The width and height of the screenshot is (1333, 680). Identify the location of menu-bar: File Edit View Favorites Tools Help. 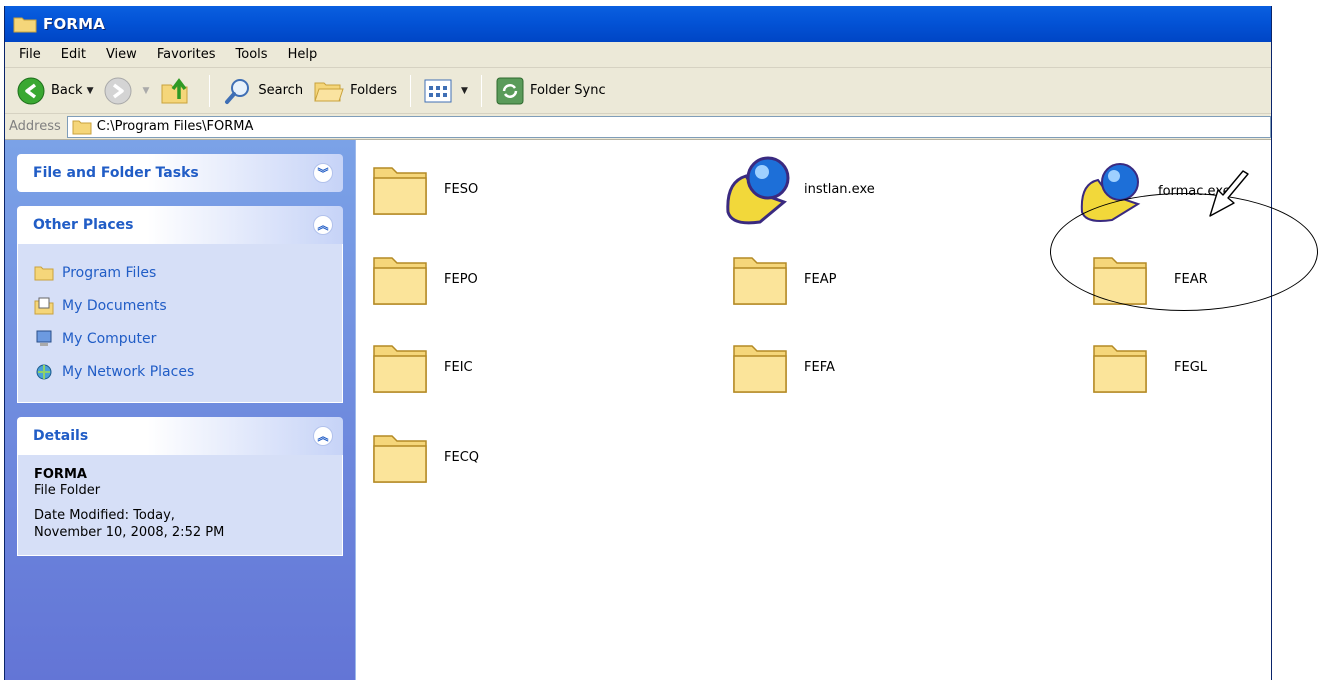
(638, 55).